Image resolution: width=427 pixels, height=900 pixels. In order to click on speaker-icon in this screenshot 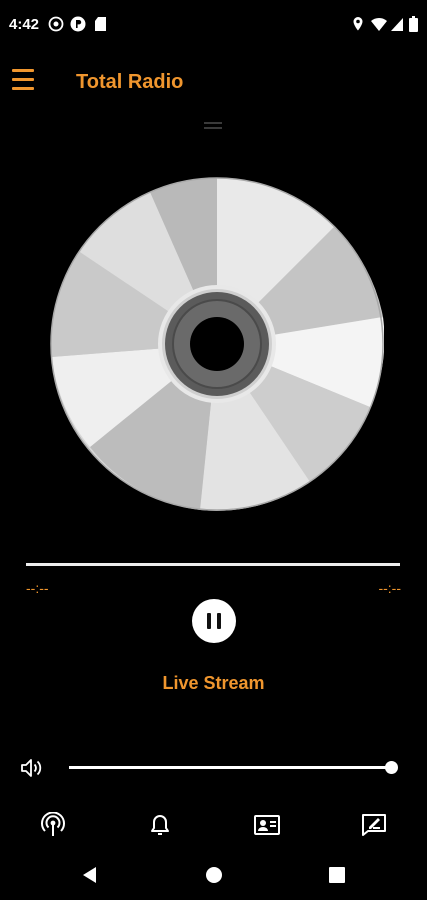, I will do `click(32, 768)`.